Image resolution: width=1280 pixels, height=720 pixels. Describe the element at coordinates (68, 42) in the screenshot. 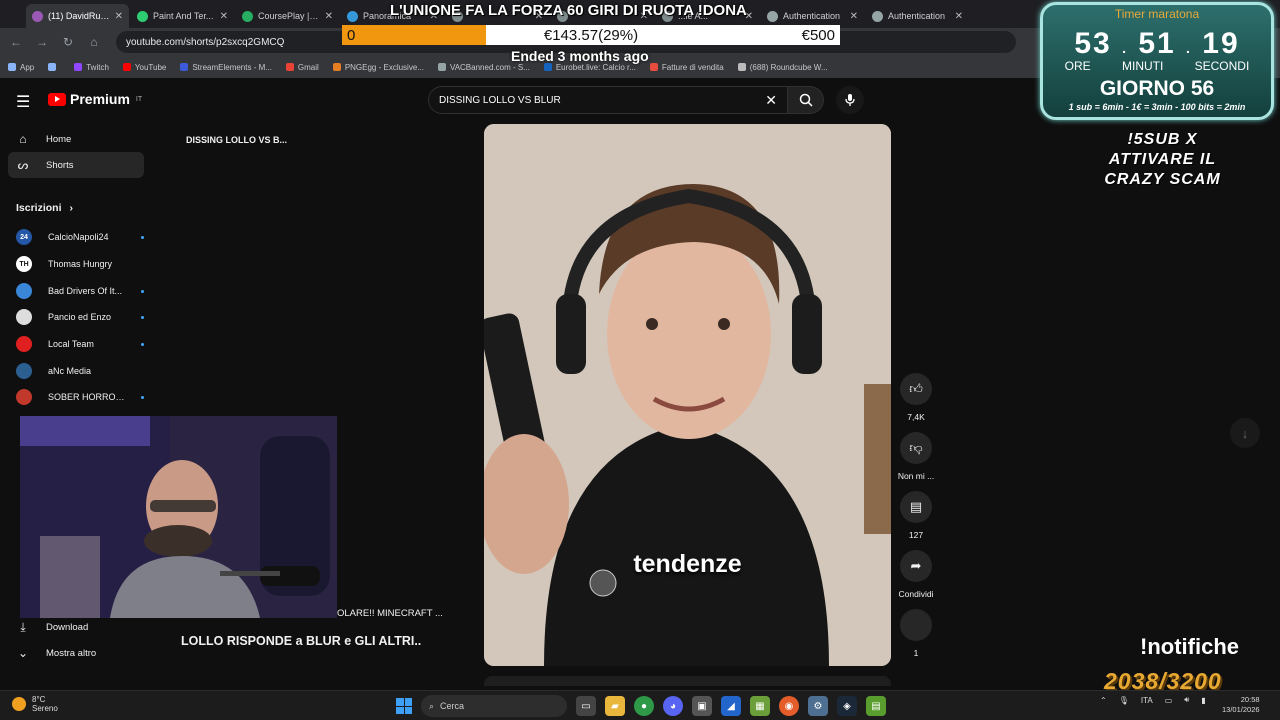

I see `reload-icon: ↻` at that location.